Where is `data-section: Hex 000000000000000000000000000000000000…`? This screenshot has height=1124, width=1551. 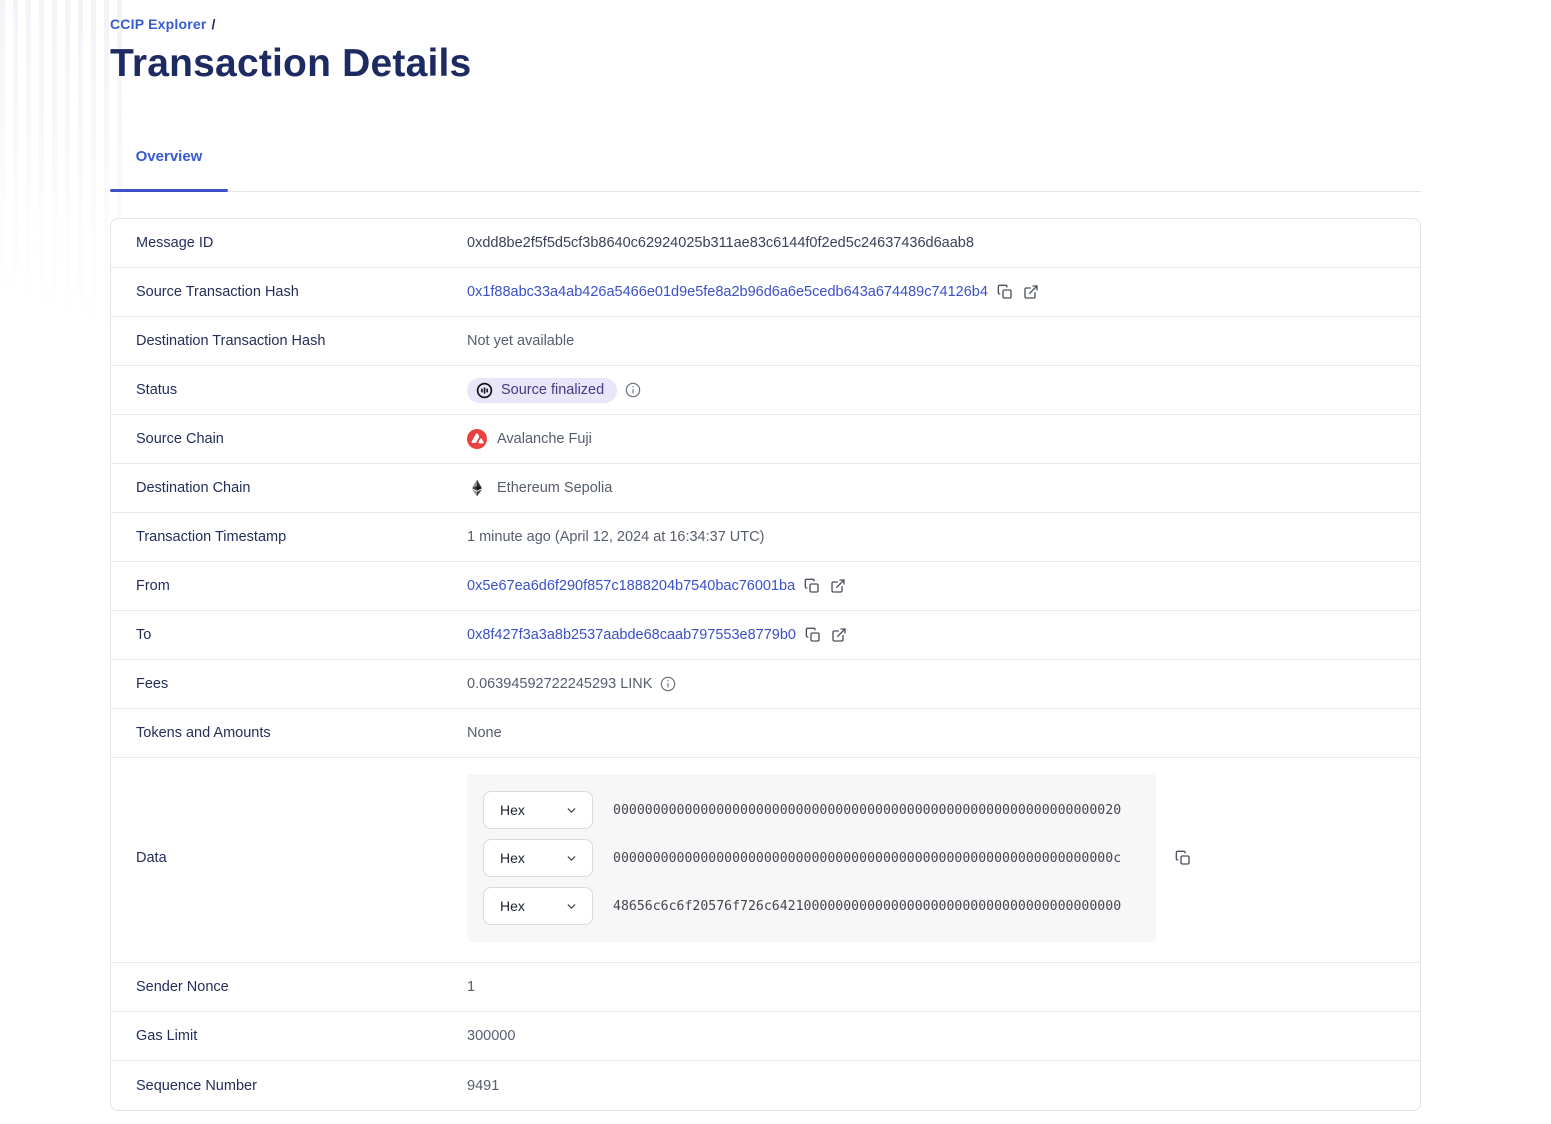
data-section: Hex 000000000000000000000000000000000000… is located at coordinates (829, 858).